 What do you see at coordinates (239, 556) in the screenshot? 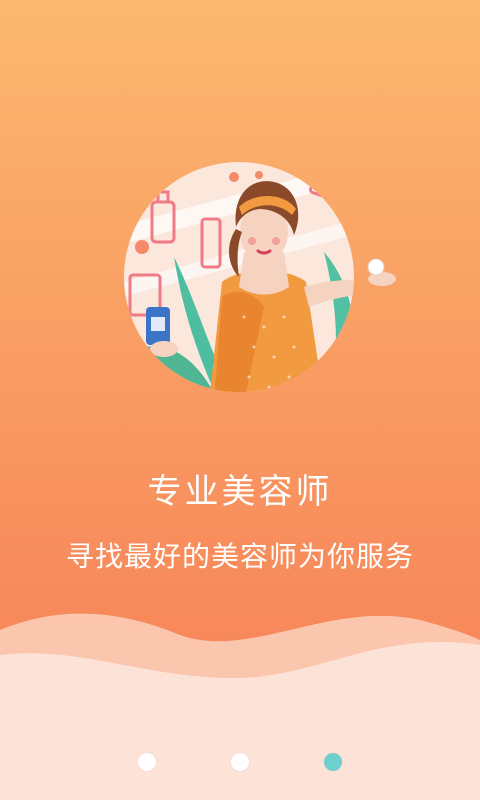
I see `onboarding-subtitle: 寻找最好的美容师为你服务` at bounding box center [239, 556].